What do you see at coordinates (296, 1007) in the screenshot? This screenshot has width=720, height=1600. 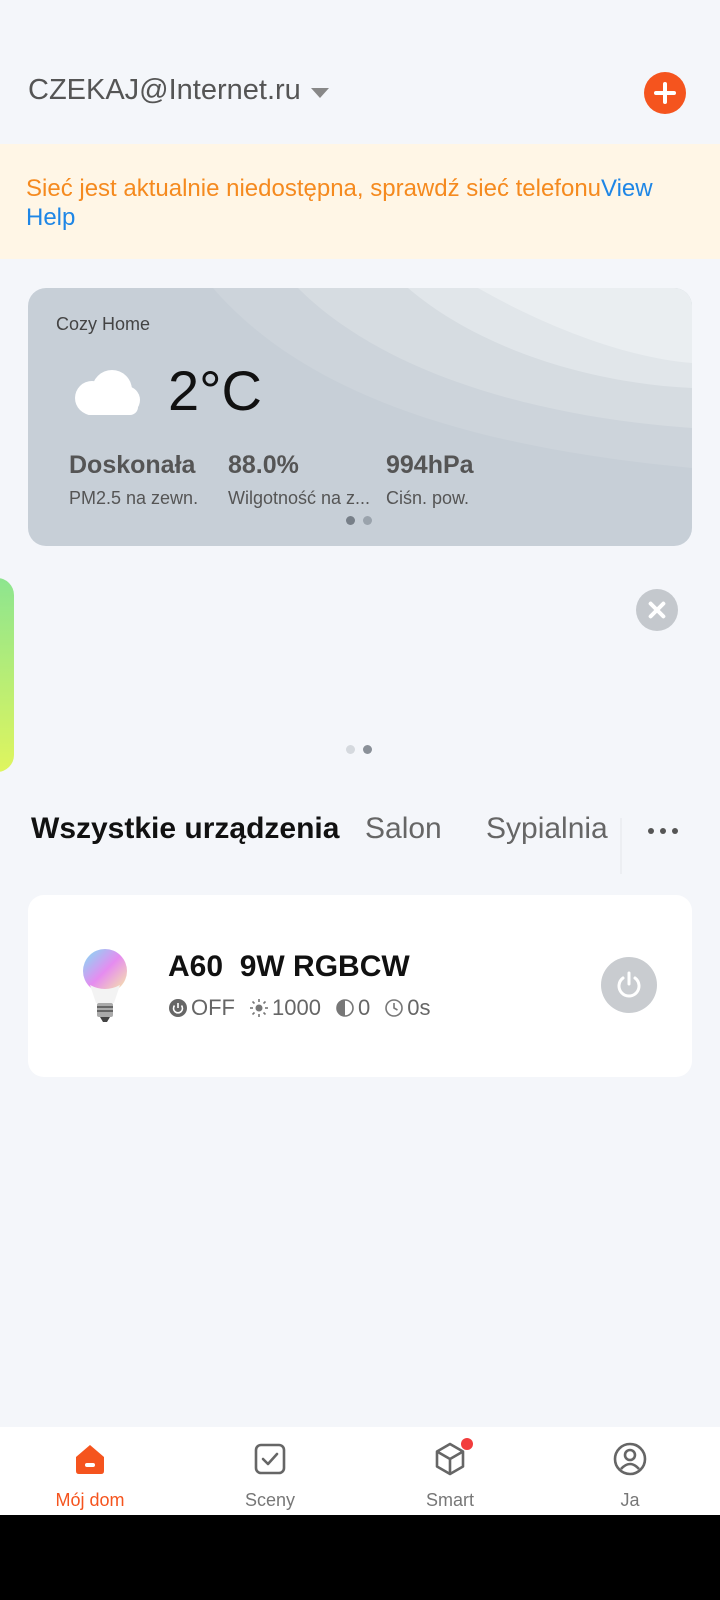 I see `brightness-value: 1000` at bounding box center [296, 1007].